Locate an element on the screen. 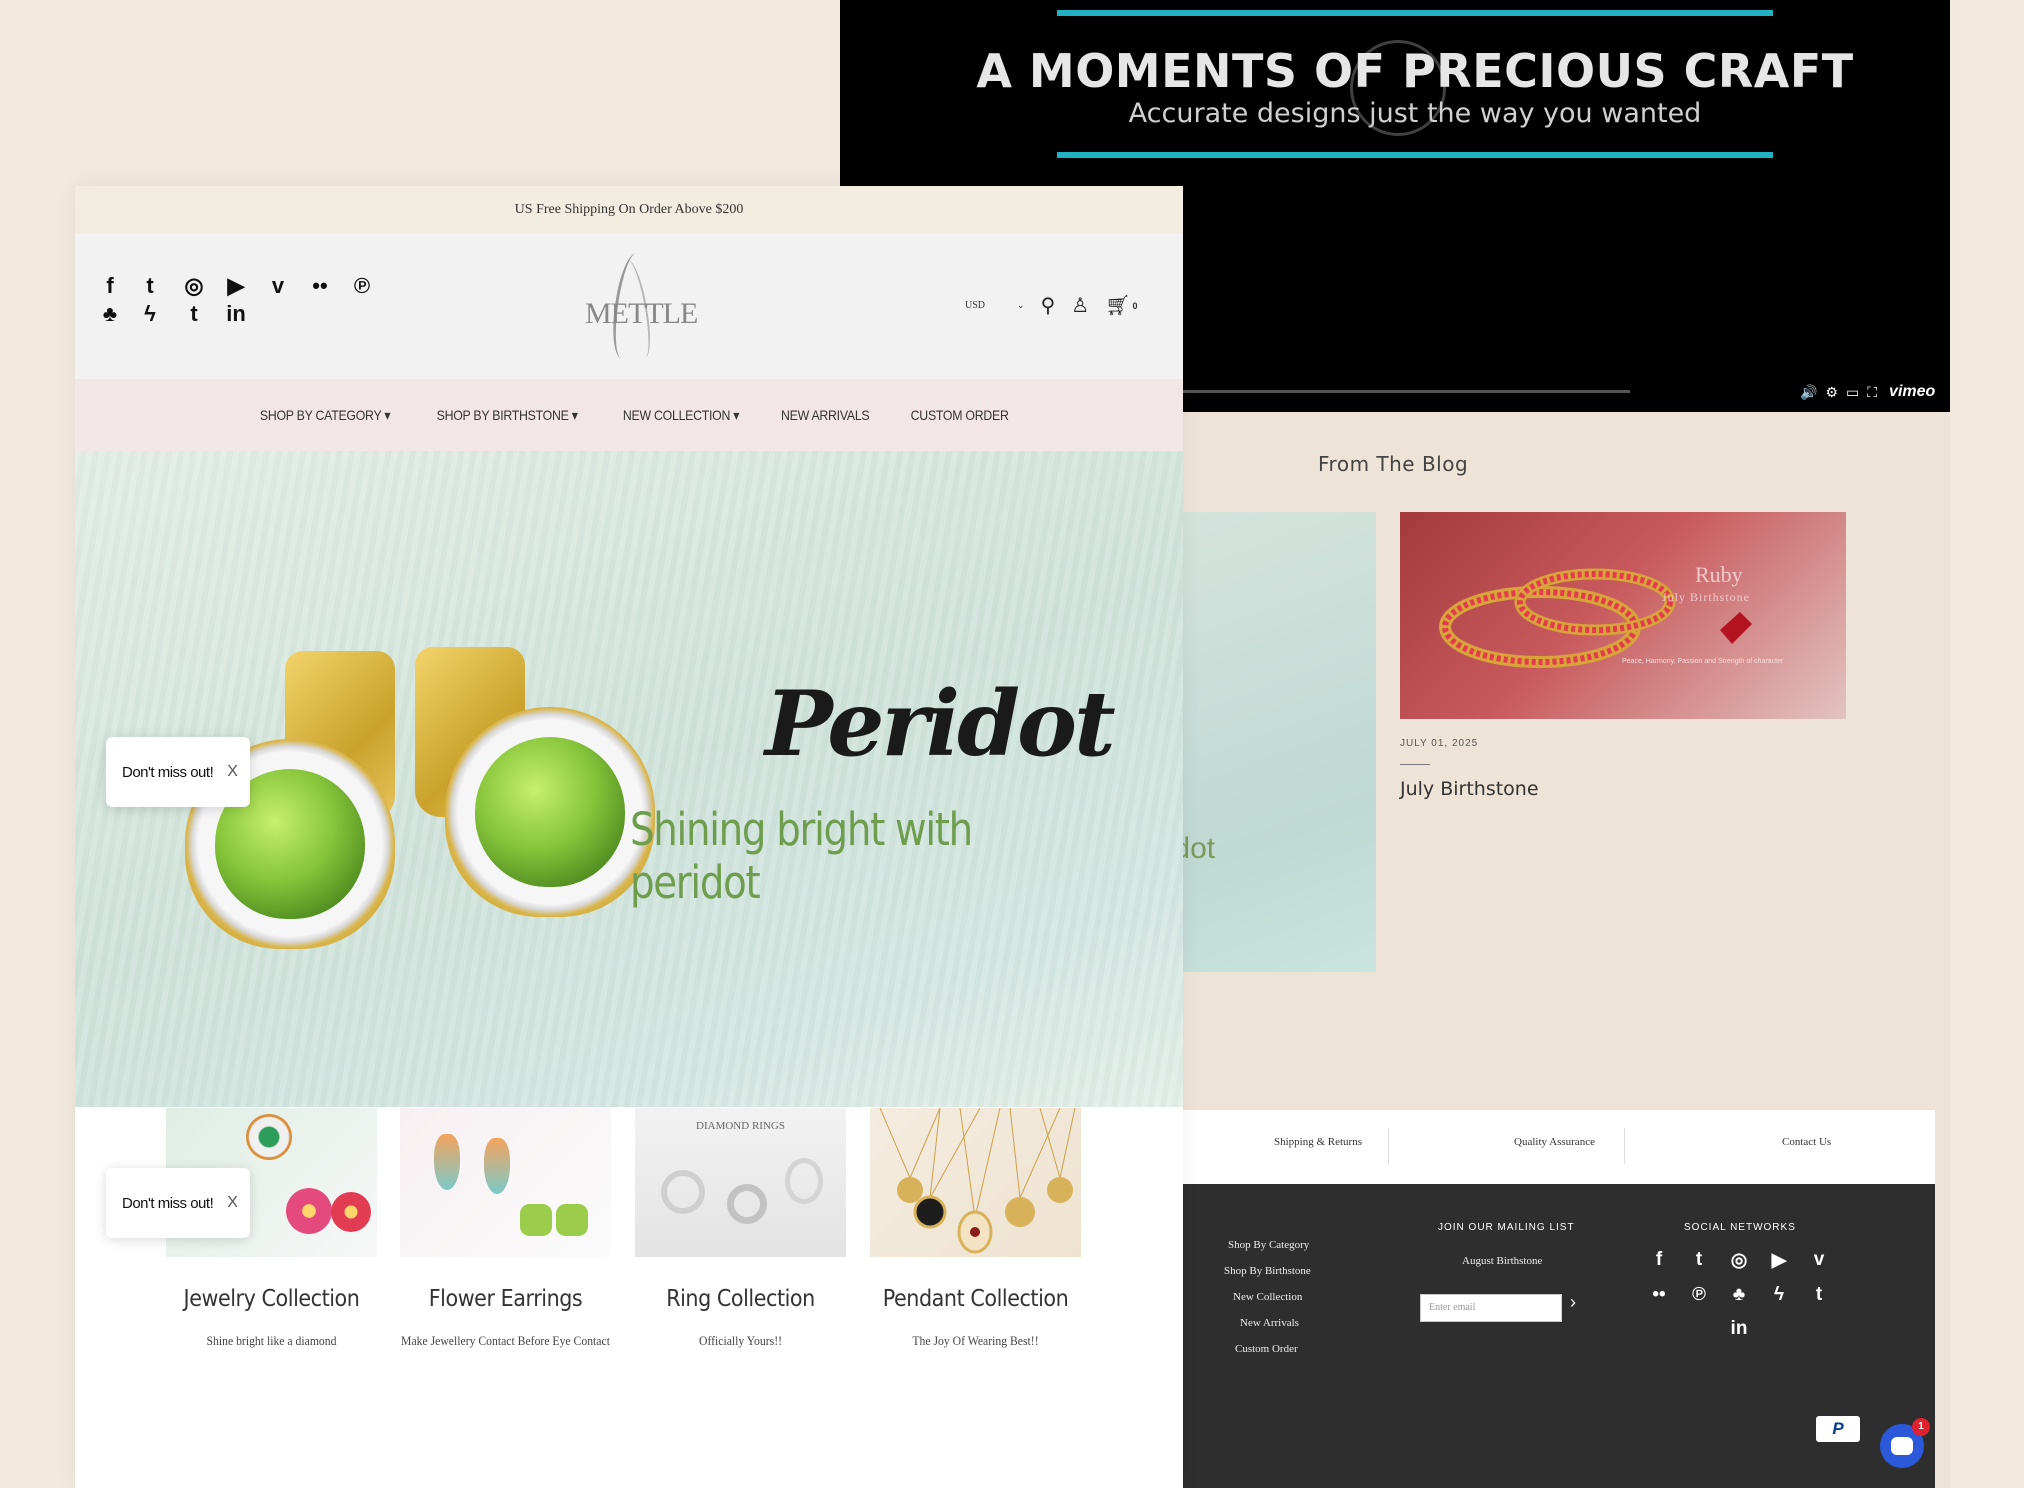 The image size is (2024, 1488). header-utilities: USD ⌄ ⚲ ♙ 🛒︎ 0 is located at coordinates (1051, 305).